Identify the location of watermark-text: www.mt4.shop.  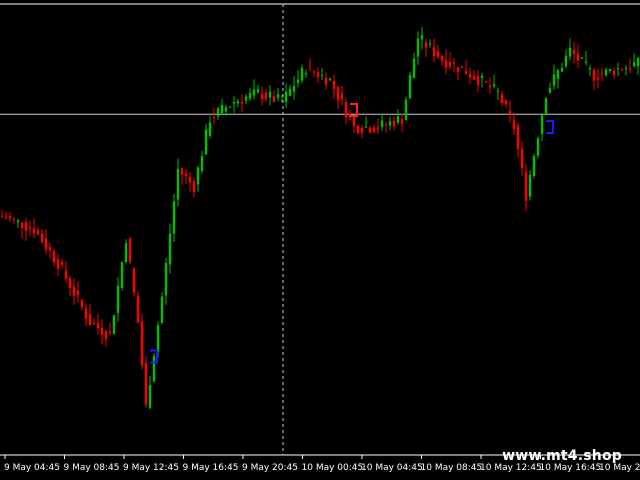
(562, 456).